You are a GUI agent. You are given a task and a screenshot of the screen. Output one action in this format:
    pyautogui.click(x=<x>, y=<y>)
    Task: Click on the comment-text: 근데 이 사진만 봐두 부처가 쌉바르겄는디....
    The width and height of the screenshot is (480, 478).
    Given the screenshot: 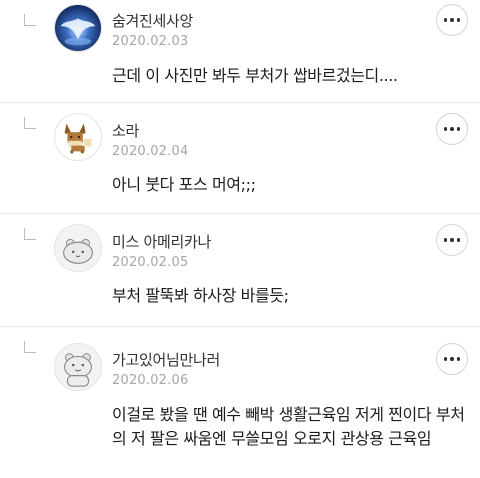 What is the action you would take?
    pyautogui.click(x=255, y=75)
    